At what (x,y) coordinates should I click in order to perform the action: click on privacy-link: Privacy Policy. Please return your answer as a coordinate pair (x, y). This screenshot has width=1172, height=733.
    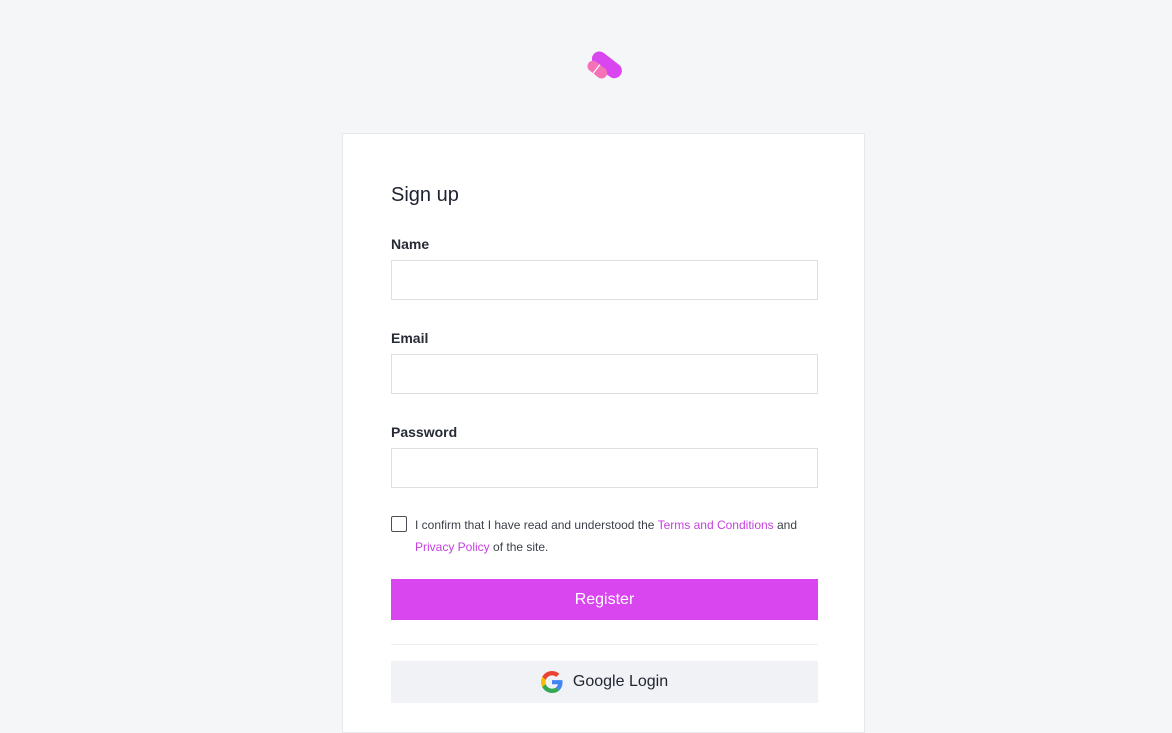
    Looking at the image, I should click on (452, 547).